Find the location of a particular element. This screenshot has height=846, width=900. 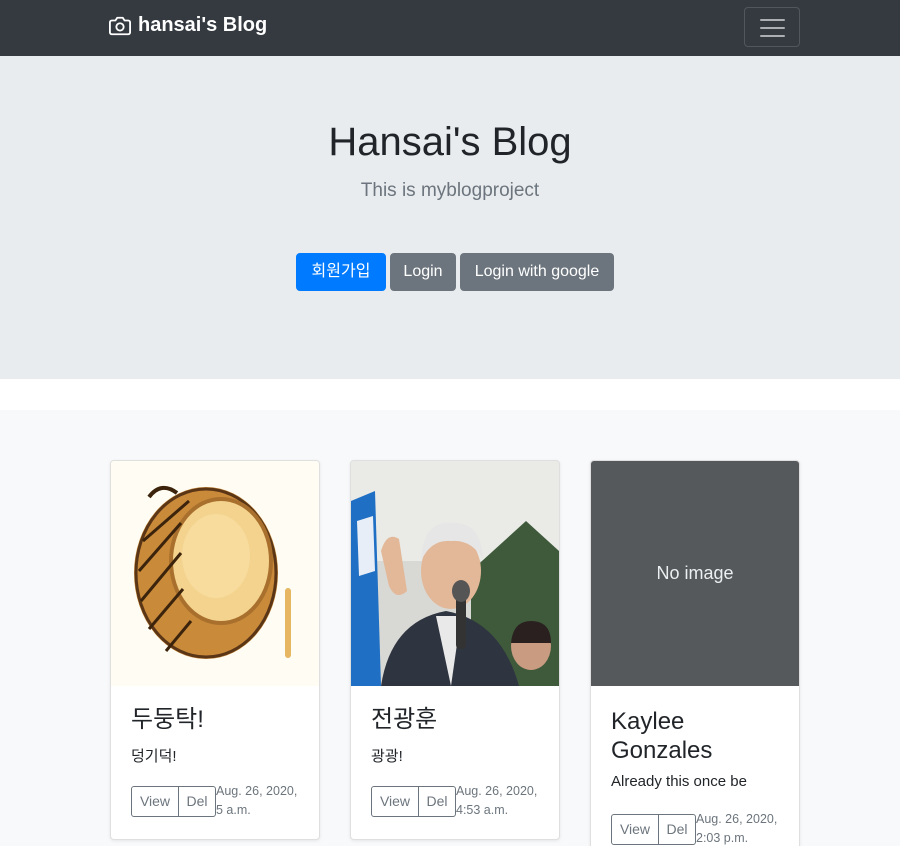

navbar: hansai's Blog is located at coordinates (450, 28).